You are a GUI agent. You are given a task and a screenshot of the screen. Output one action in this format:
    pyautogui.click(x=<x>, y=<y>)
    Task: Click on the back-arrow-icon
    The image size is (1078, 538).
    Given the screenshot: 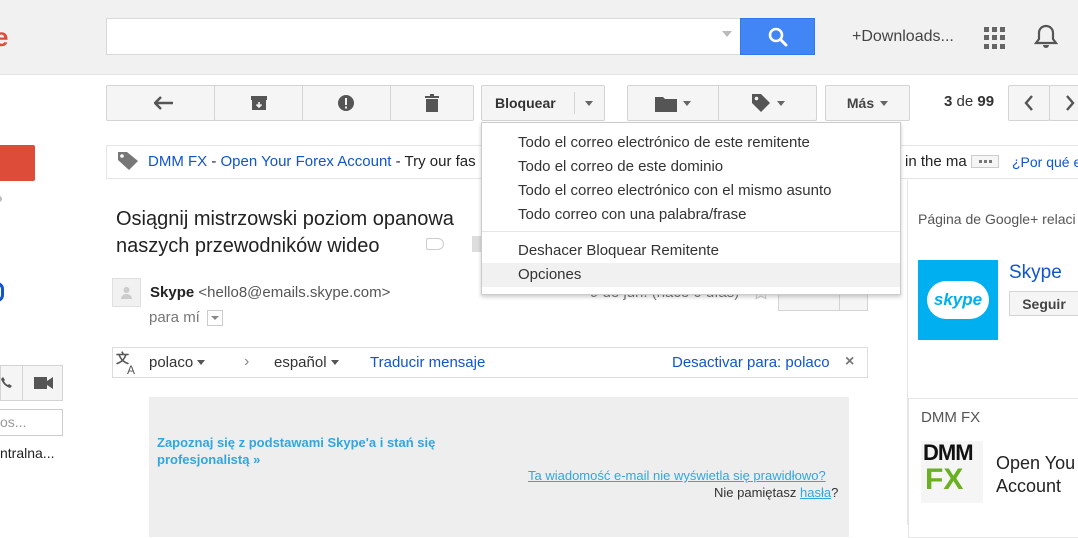 What is the action you would take?
    pyautogui.click(x=163, y=103)
    